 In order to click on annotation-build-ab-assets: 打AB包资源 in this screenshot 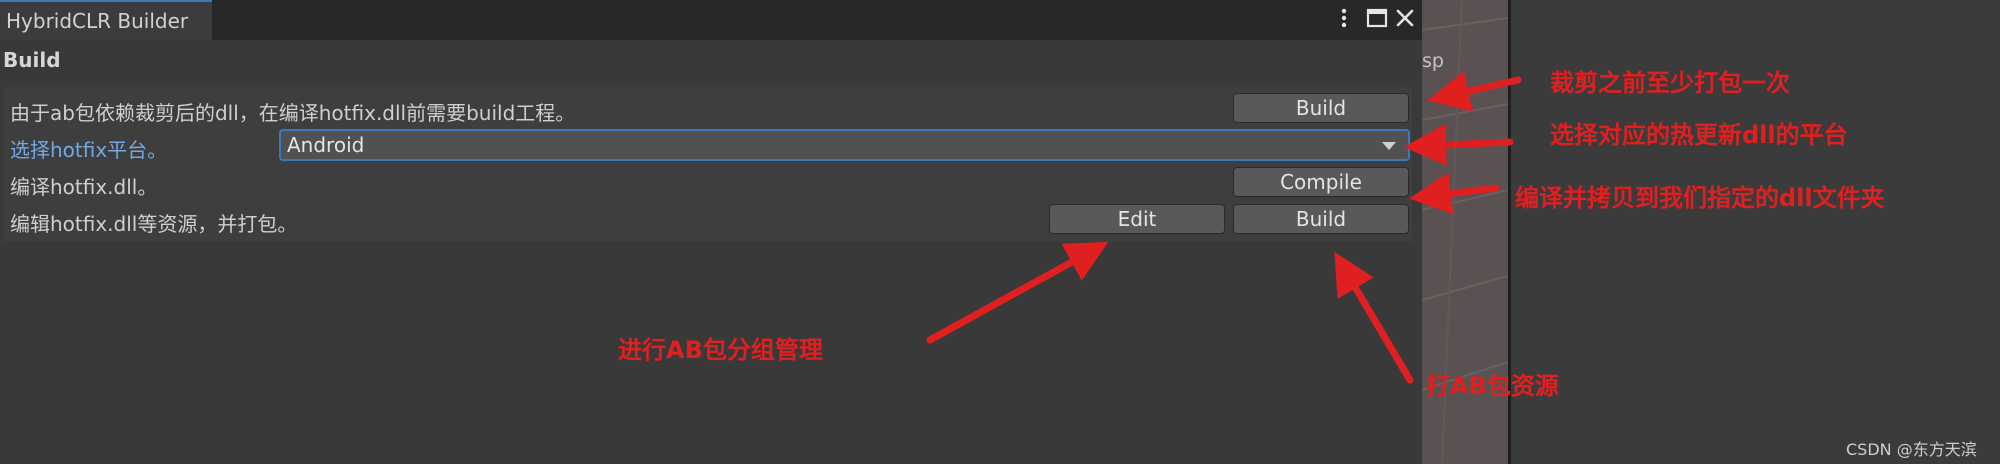, I will do `click(1492, 386)`.